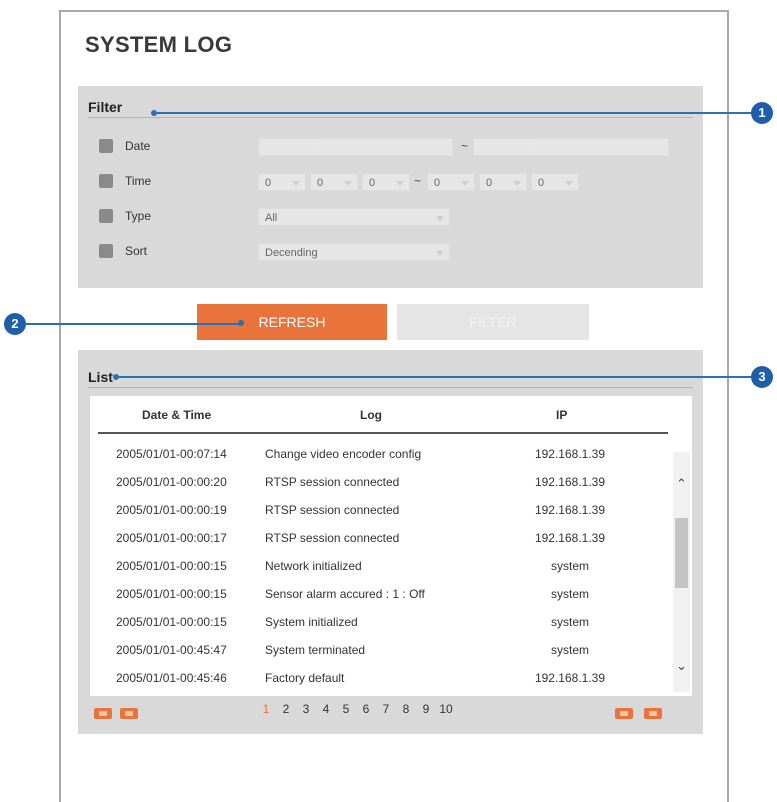 The image size is (777, 802). What do you see at coordinates (354, 217) in the screenshot?
I see `type-select: All` at bounding box center [354, 217].